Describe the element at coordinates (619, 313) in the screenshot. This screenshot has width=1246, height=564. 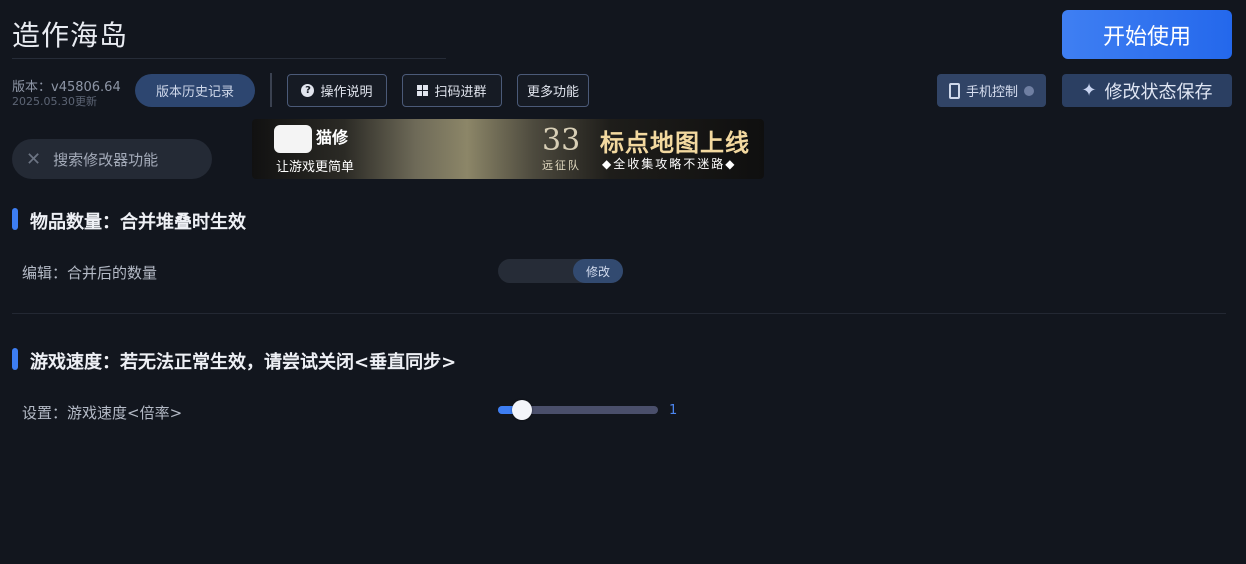
I see `section-divider` at that location.